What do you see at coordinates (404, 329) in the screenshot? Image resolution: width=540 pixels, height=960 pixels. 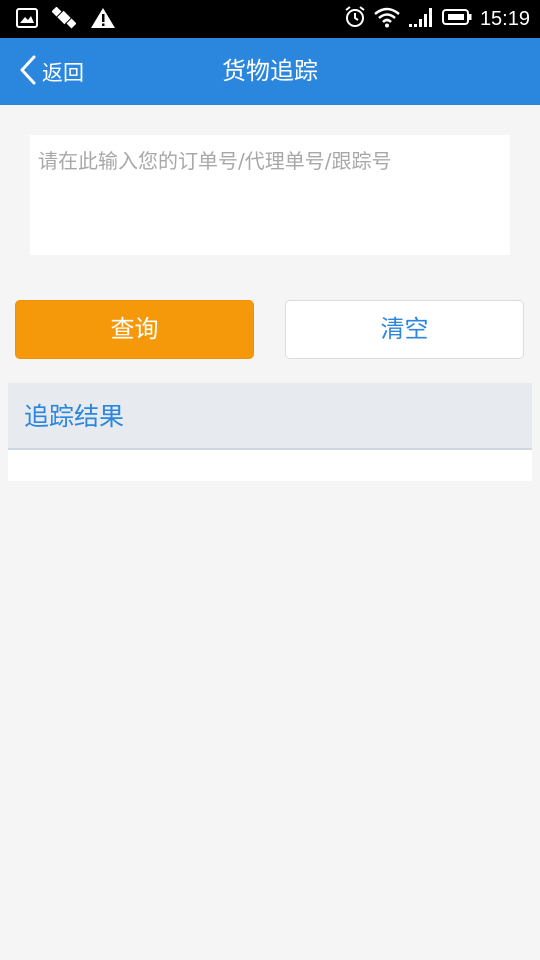 I see `clear-button: 清空` at bounding box center [404, 329].